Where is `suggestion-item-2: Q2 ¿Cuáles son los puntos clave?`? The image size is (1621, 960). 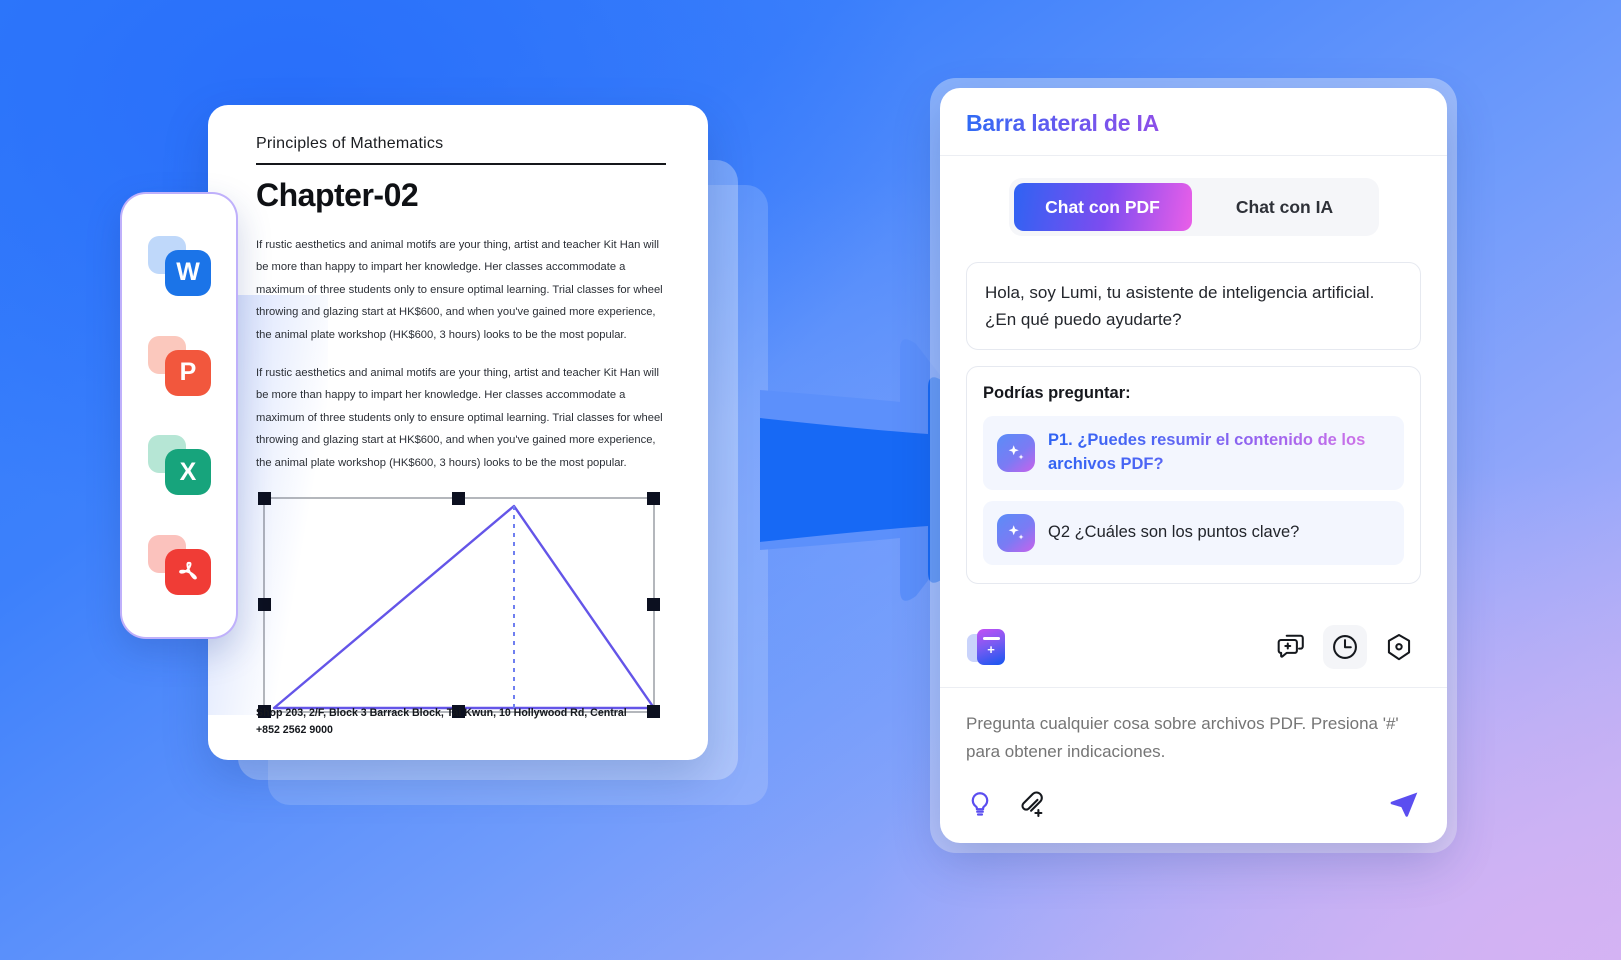
suggestion-item-2: Q2 ¿Cuáles son los puntos clave? is located at coordinates (1193, 533).